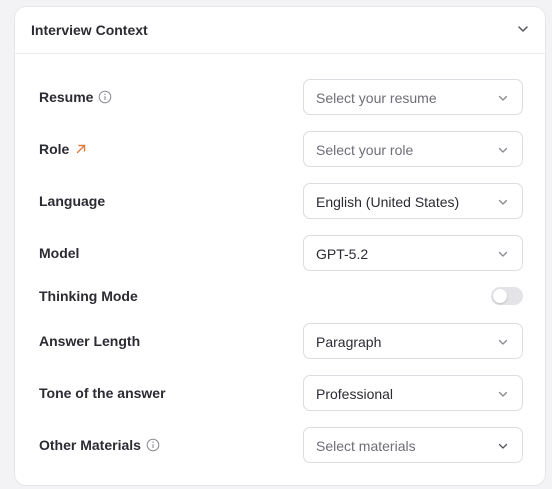  What do you see at coordinates (280, 253) in the screenshot?
I see `model-row: Model GPT-5.2` at bounding box center [280, 253].